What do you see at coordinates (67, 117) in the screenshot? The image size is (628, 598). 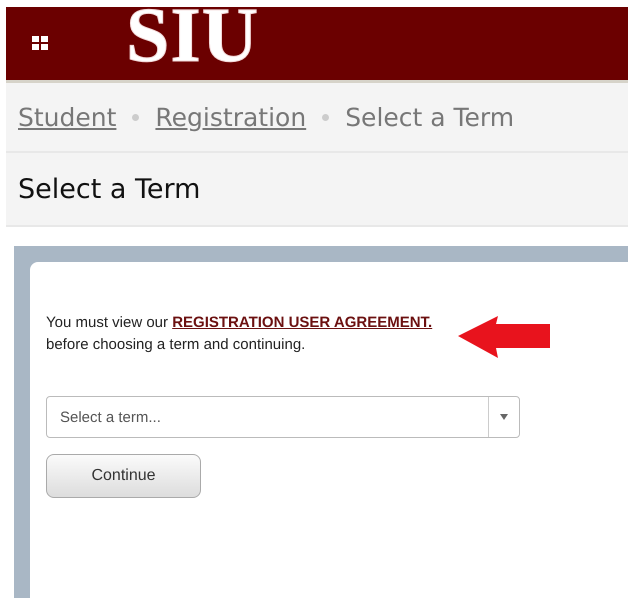 I see `breadcrumb-link: Student` at bounding box center [67, 117].